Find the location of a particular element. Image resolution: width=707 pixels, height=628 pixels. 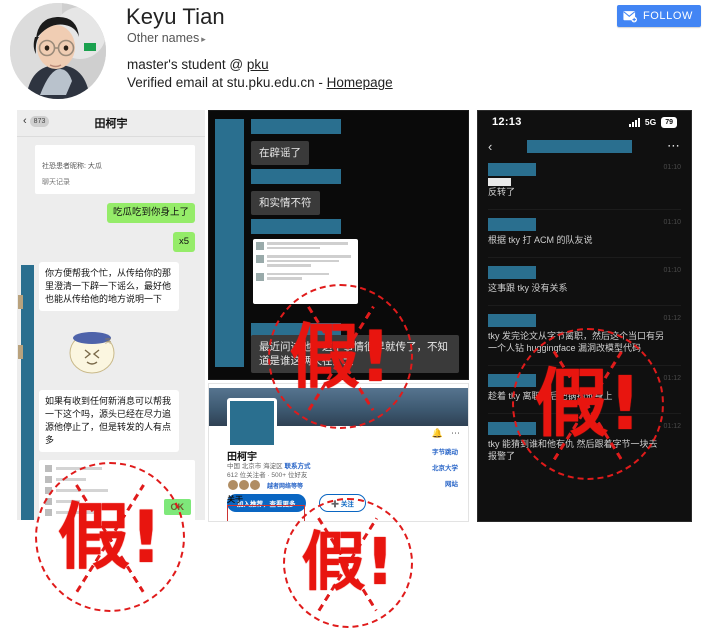

bell-icon: 🔔 is located at coordinates (437, 433).